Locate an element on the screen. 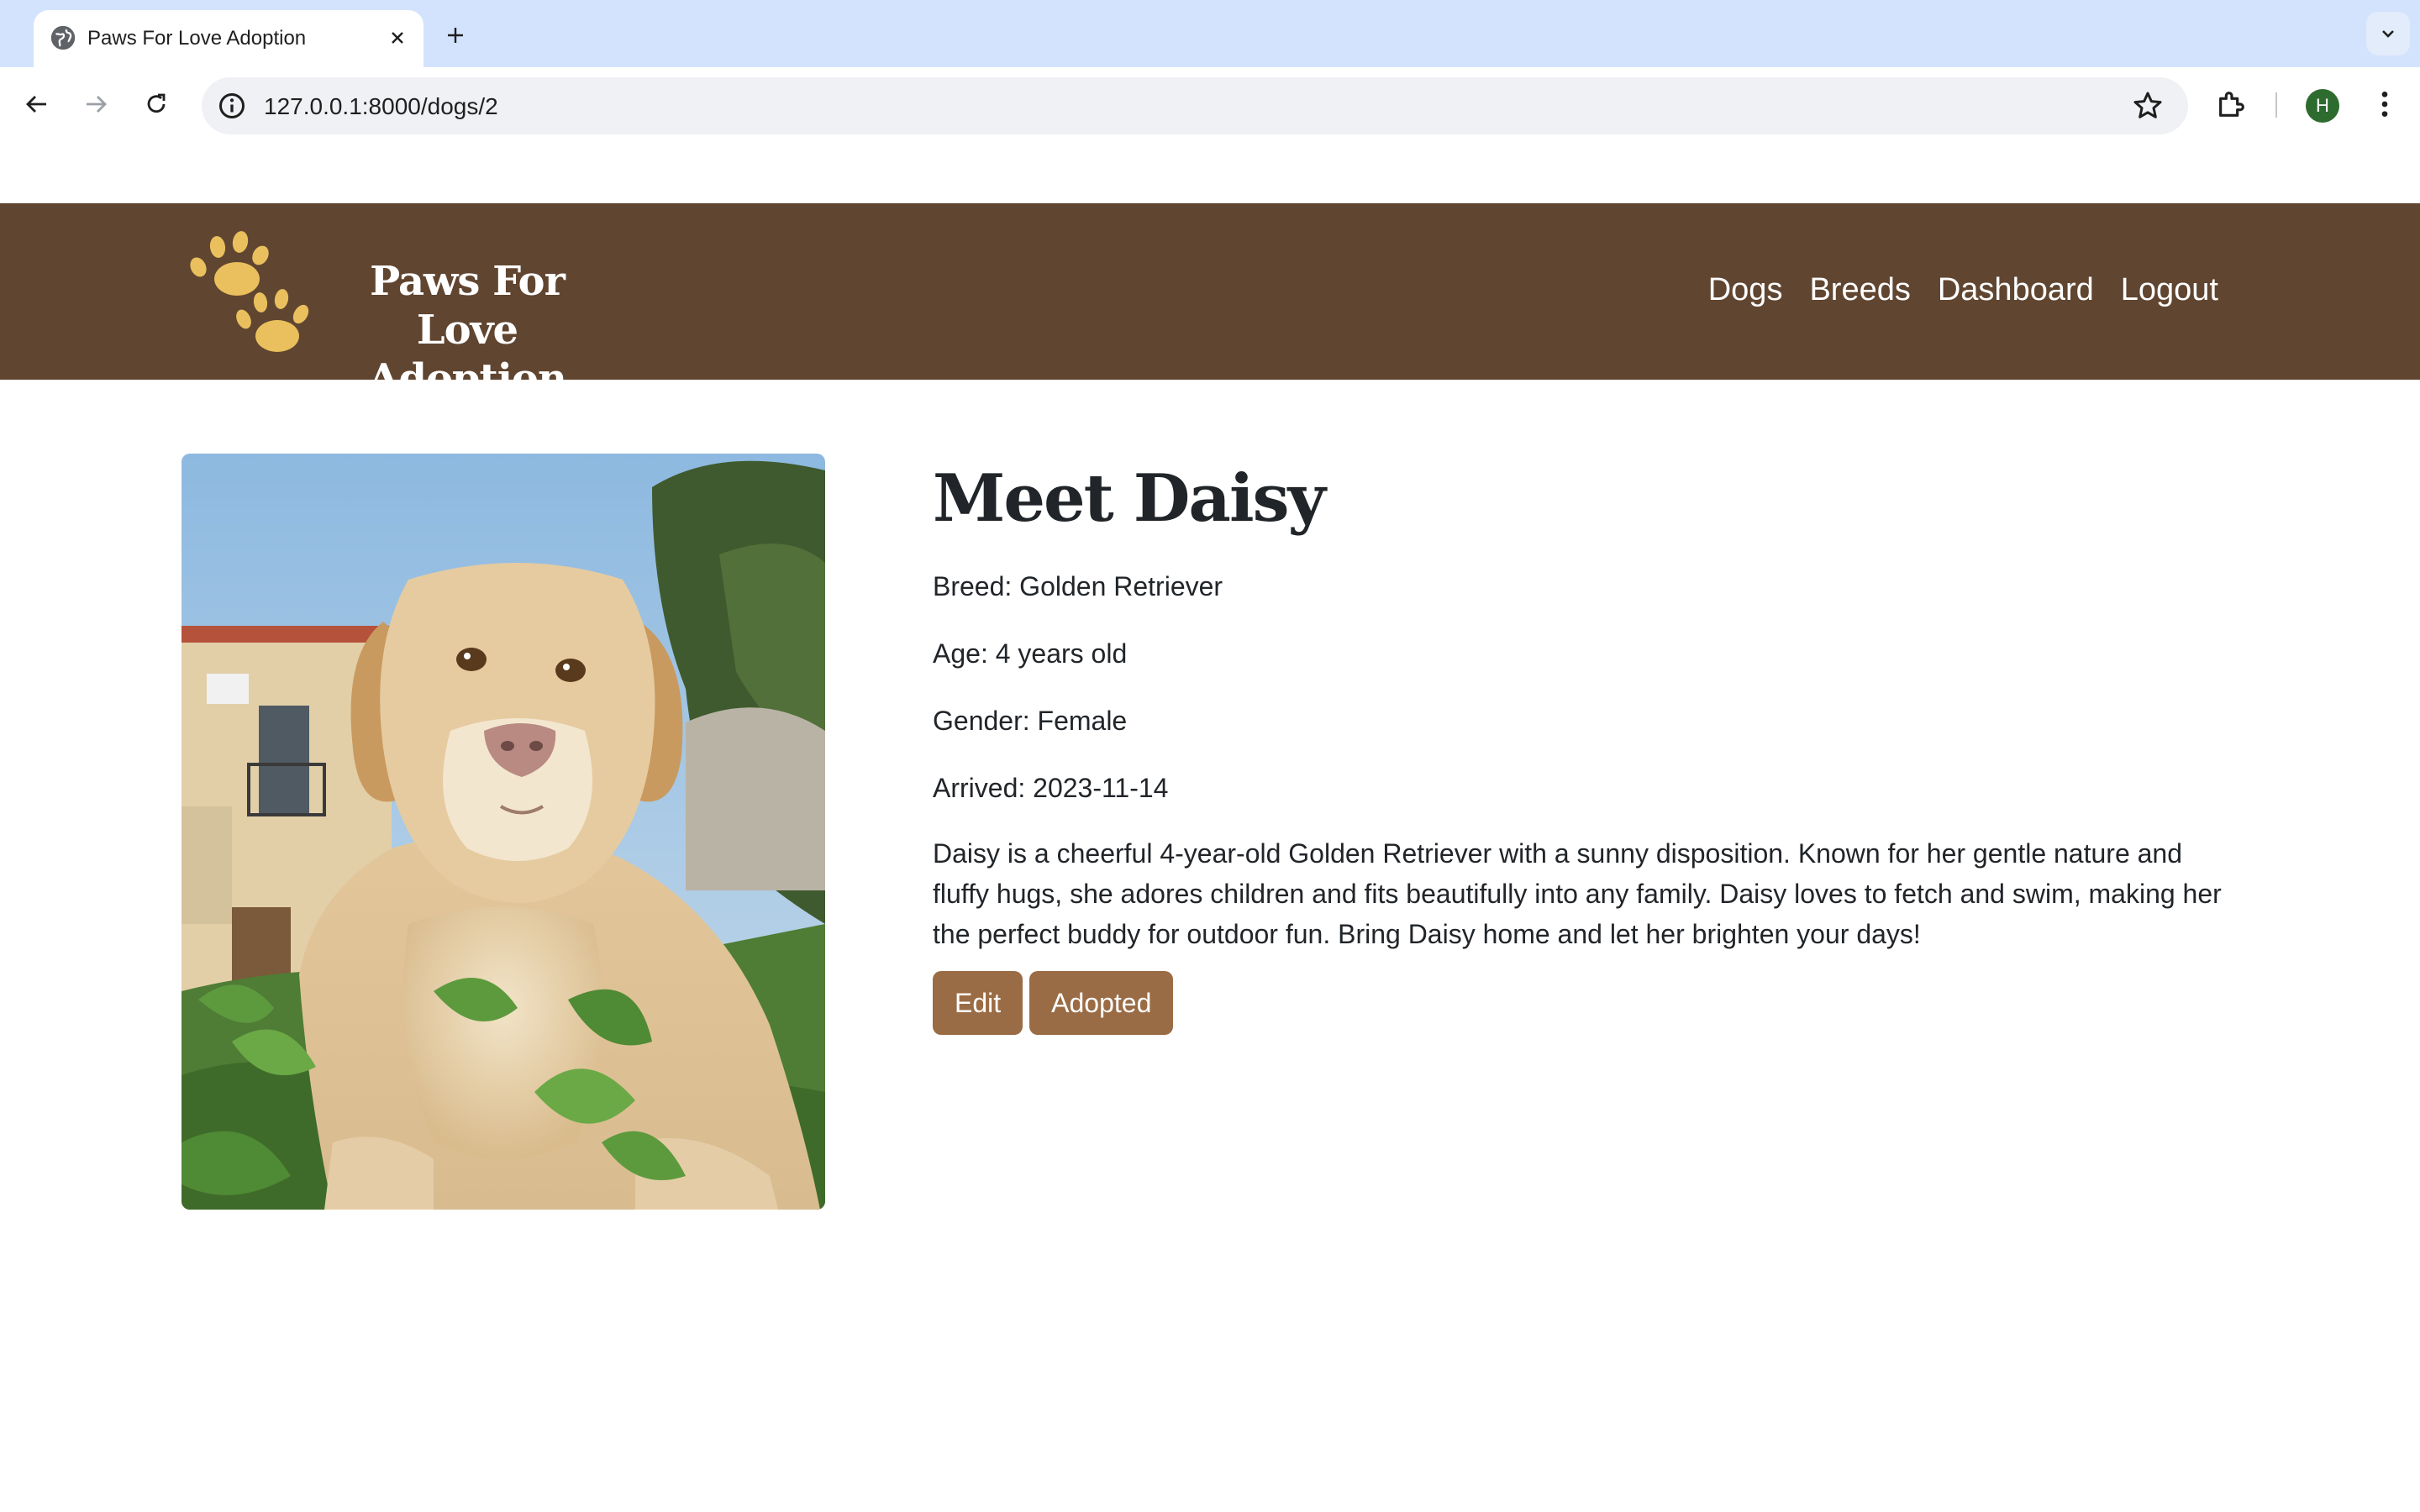 Image resolution: width=2420 pixels, height=1512 pixels. globe-icon is located at coordinates (63, 37).